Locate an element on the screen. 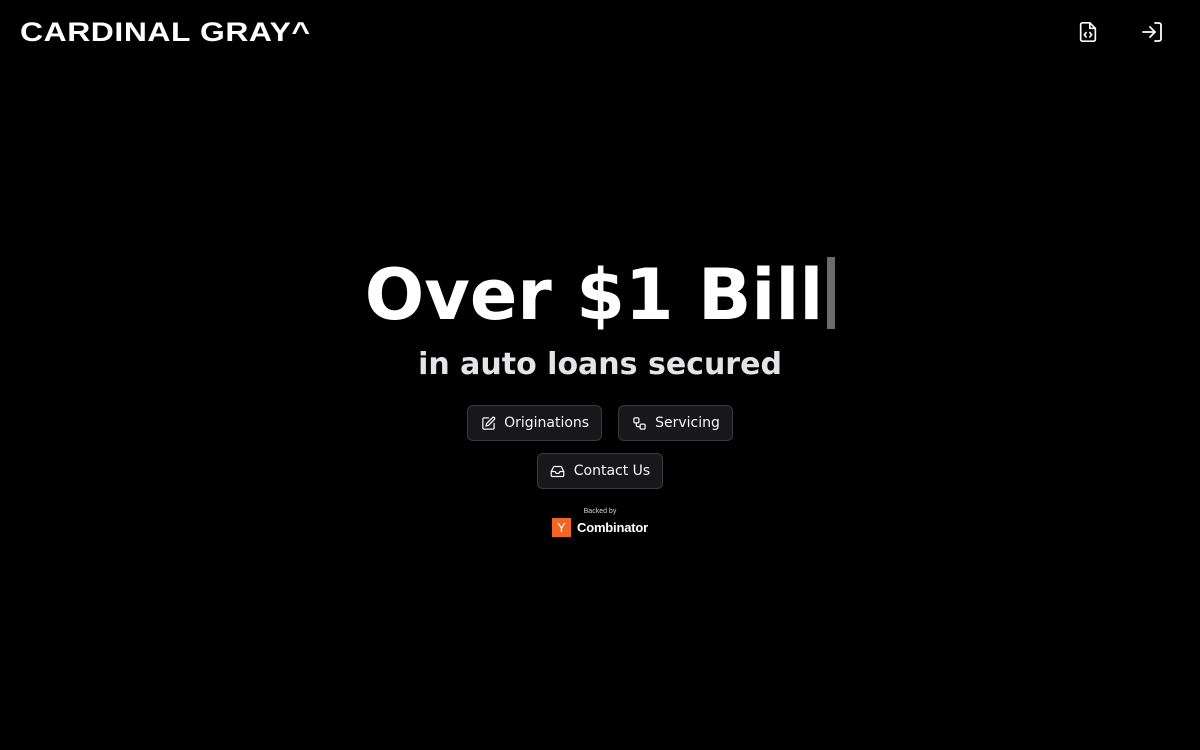 Image resolution: width=1200 pixels, height=750 pixels. yc-logo: Y Combinator is located at coordinates (600, 527).